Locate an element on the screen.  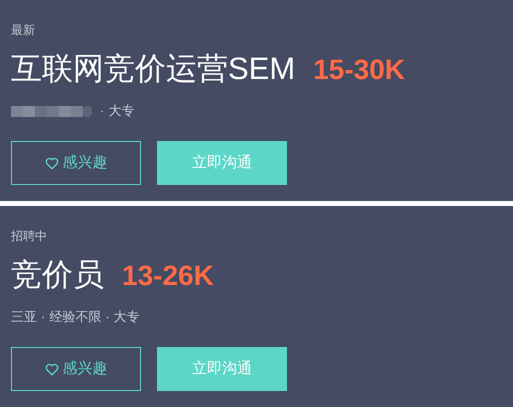
job-status: 最新 is located at coordinates (23, 30).